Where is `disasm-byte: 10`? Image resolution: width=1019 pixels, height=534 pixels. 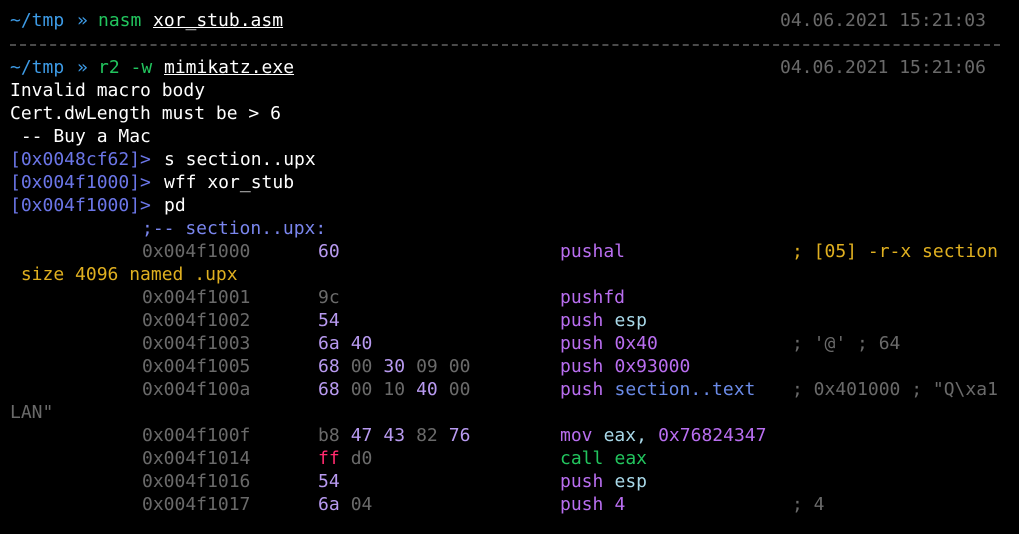
disasm-byte: 10 is located at coordinates (394, 389).